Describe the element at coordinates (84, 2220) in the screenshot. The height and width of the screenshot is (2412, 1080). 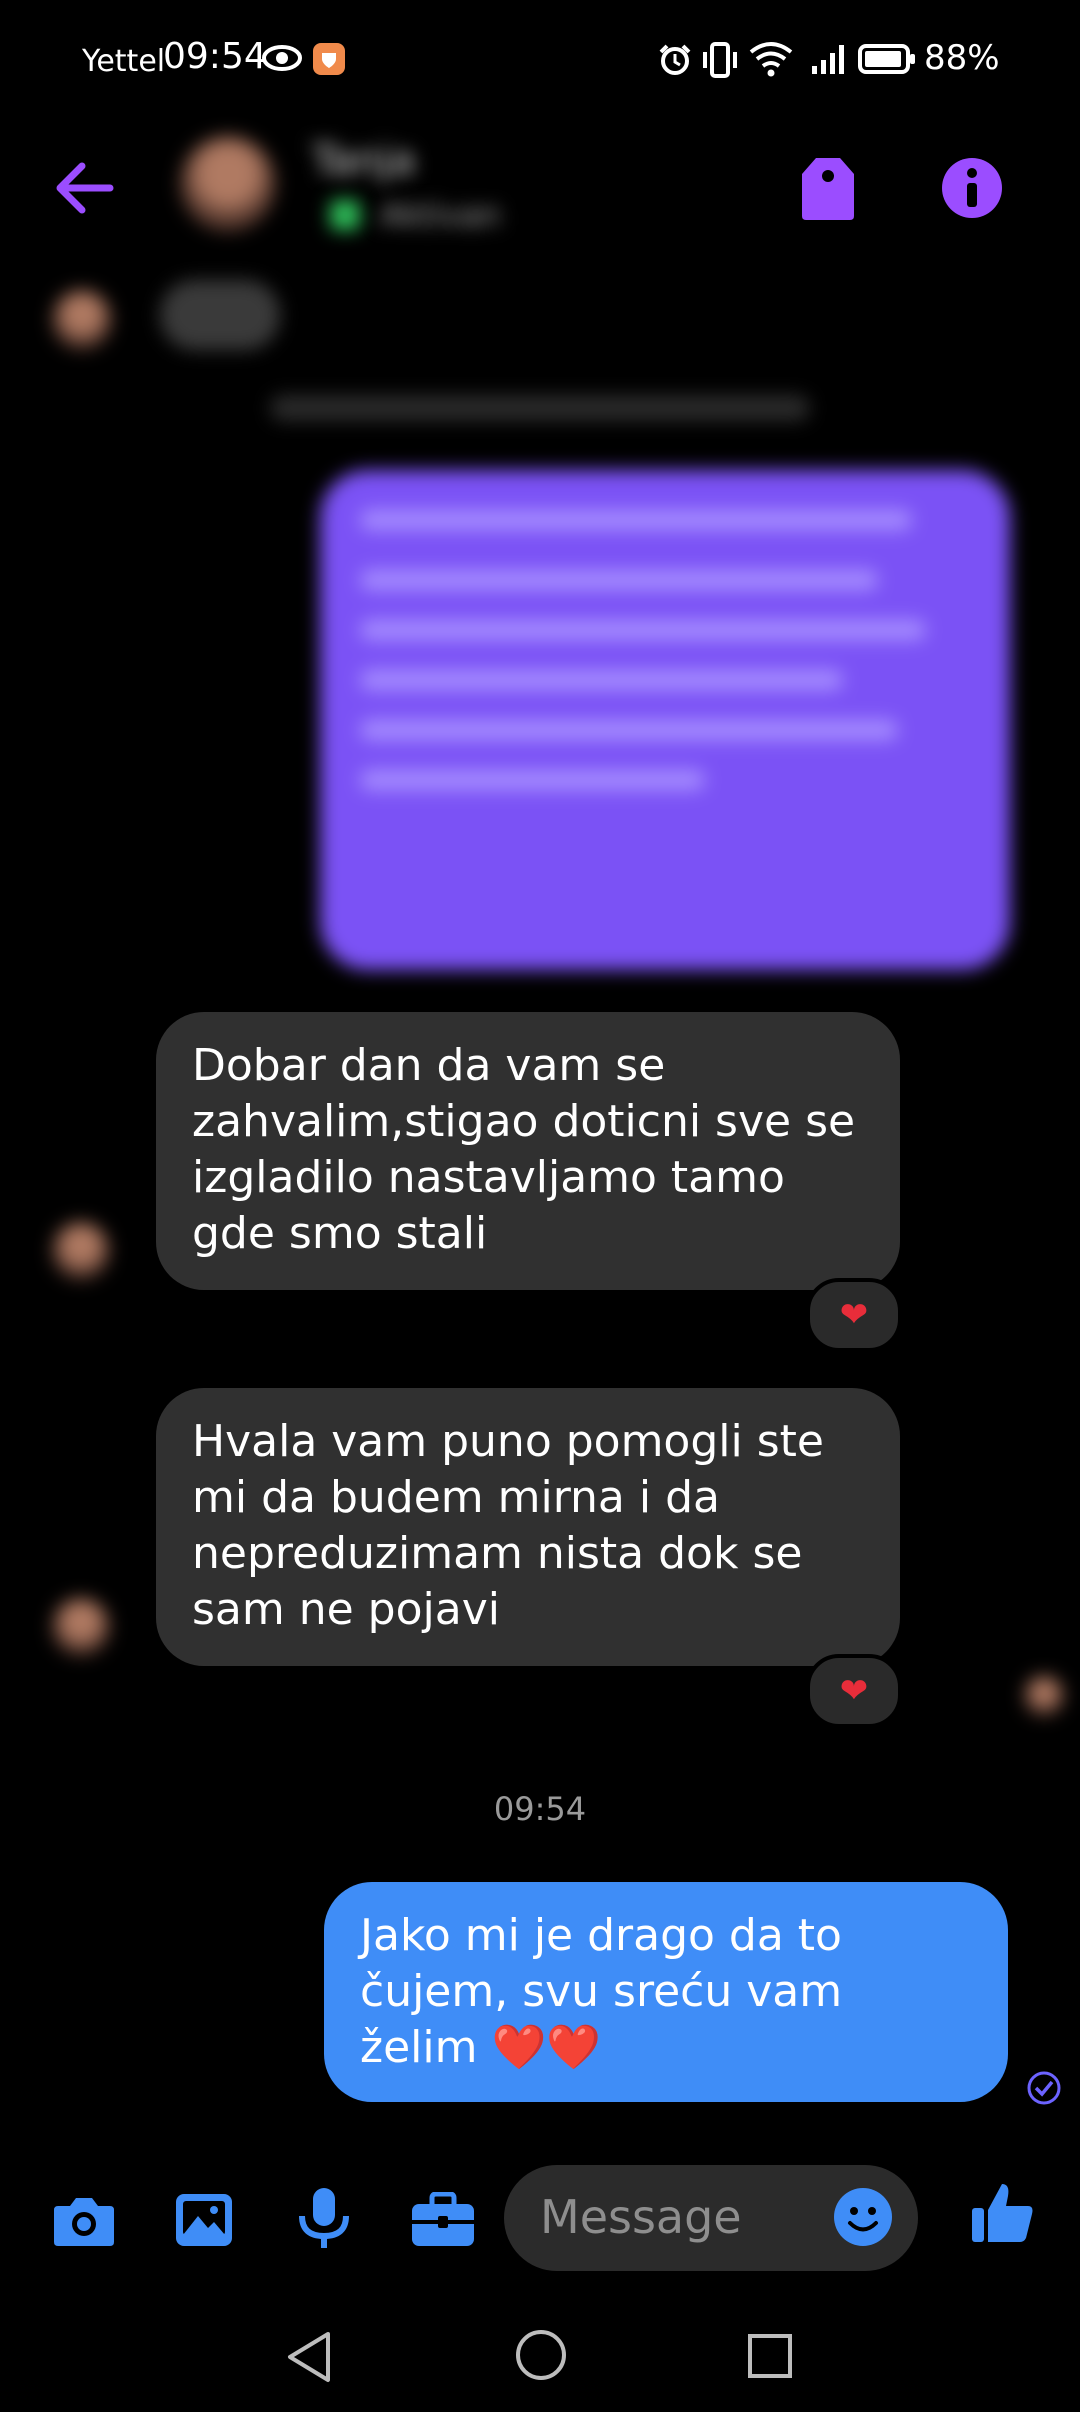
I see `camera-icon` at that location.